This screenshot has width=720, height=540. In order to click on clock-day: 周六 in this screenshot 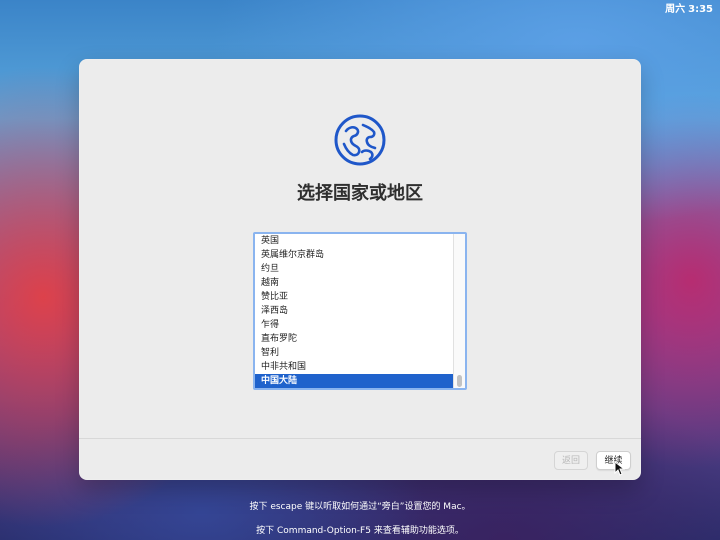, I will do `click(675, 9)`.